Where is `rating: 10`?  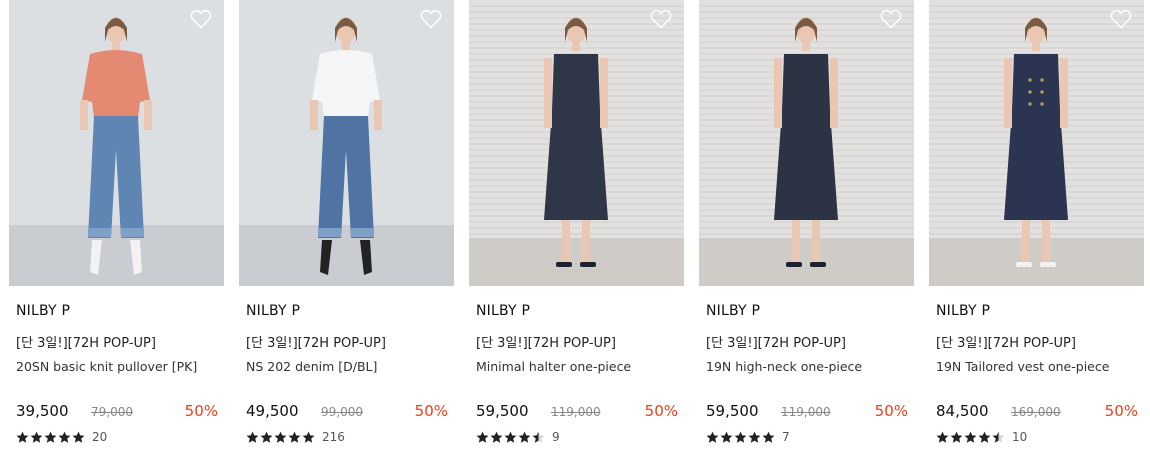
rating: 10 is located at coordinates (981, 437).